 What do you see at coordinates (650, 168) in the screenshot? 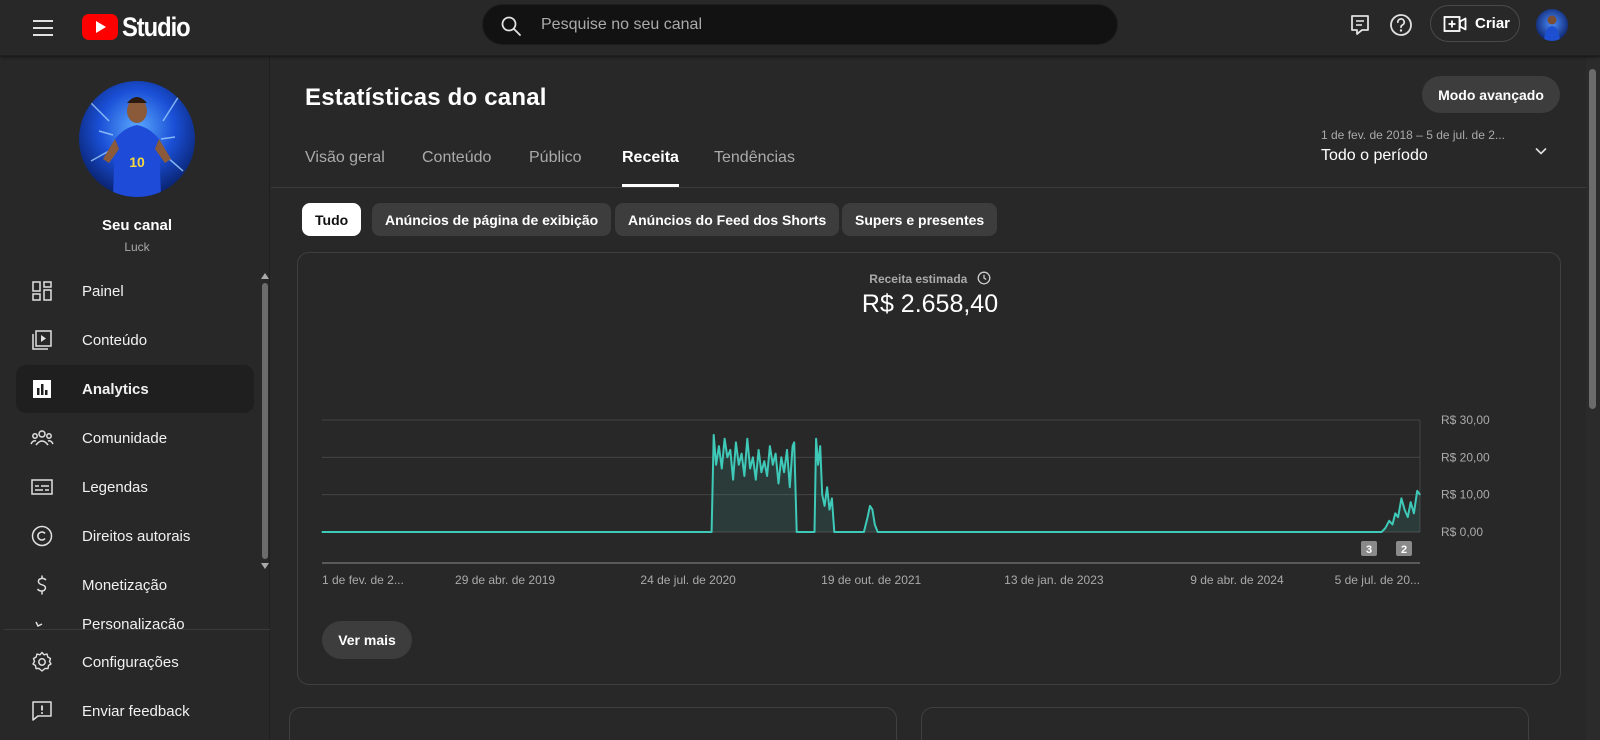
I see `tab-receita: Receita` at bounding box center [650, 168].